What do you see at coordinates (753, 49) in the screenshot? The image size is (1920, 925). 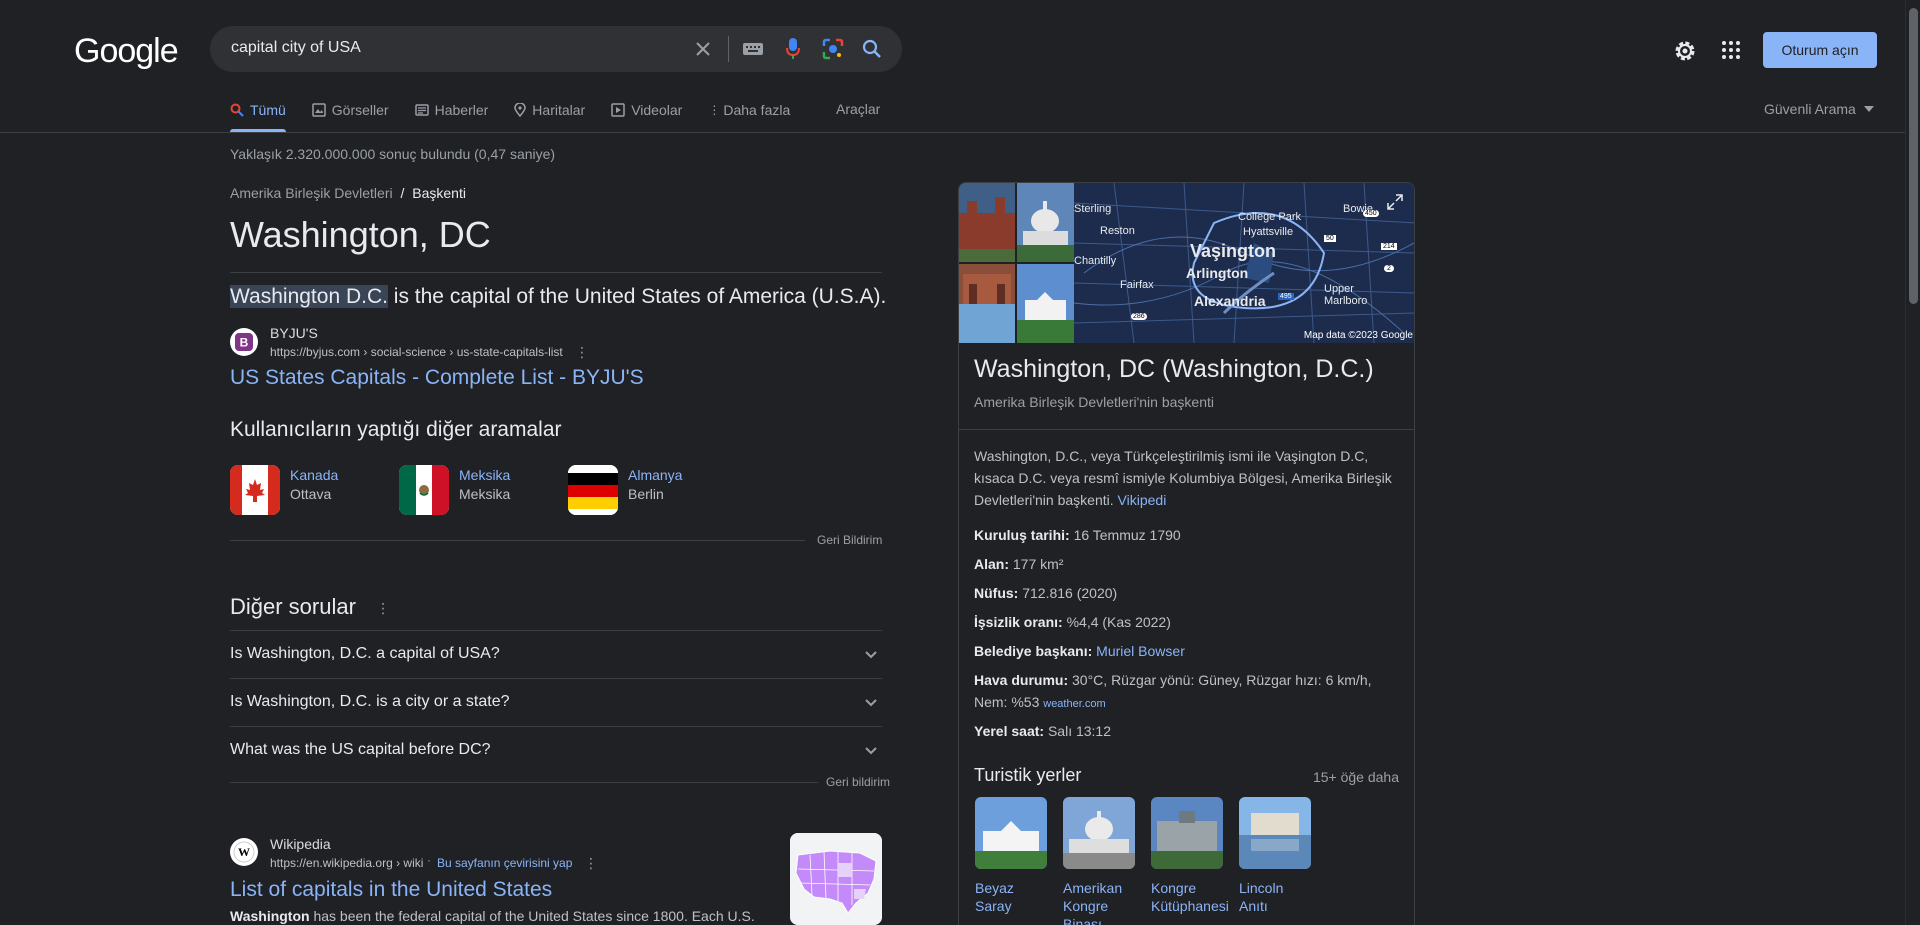 I see `keyboard-icon` at bounding box center [753, 49].